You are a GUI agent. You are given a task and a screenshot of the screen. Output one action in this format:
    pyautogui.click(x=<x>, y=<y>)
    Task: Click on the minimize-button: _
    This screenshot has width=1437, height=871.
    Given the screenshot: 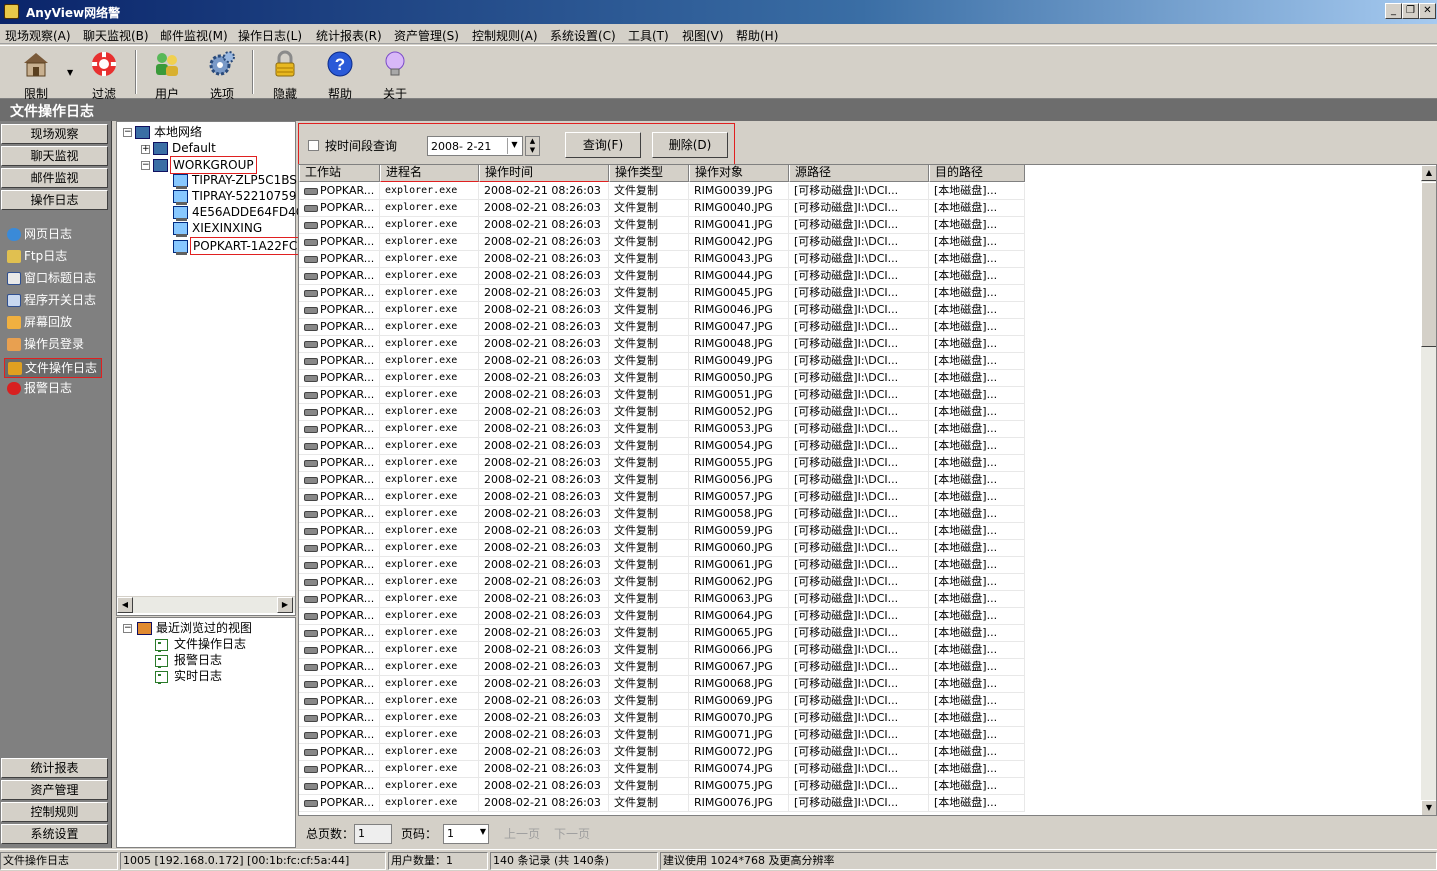 What is the action you would take?
    pyautogui.click(x=1393, y=11)
    